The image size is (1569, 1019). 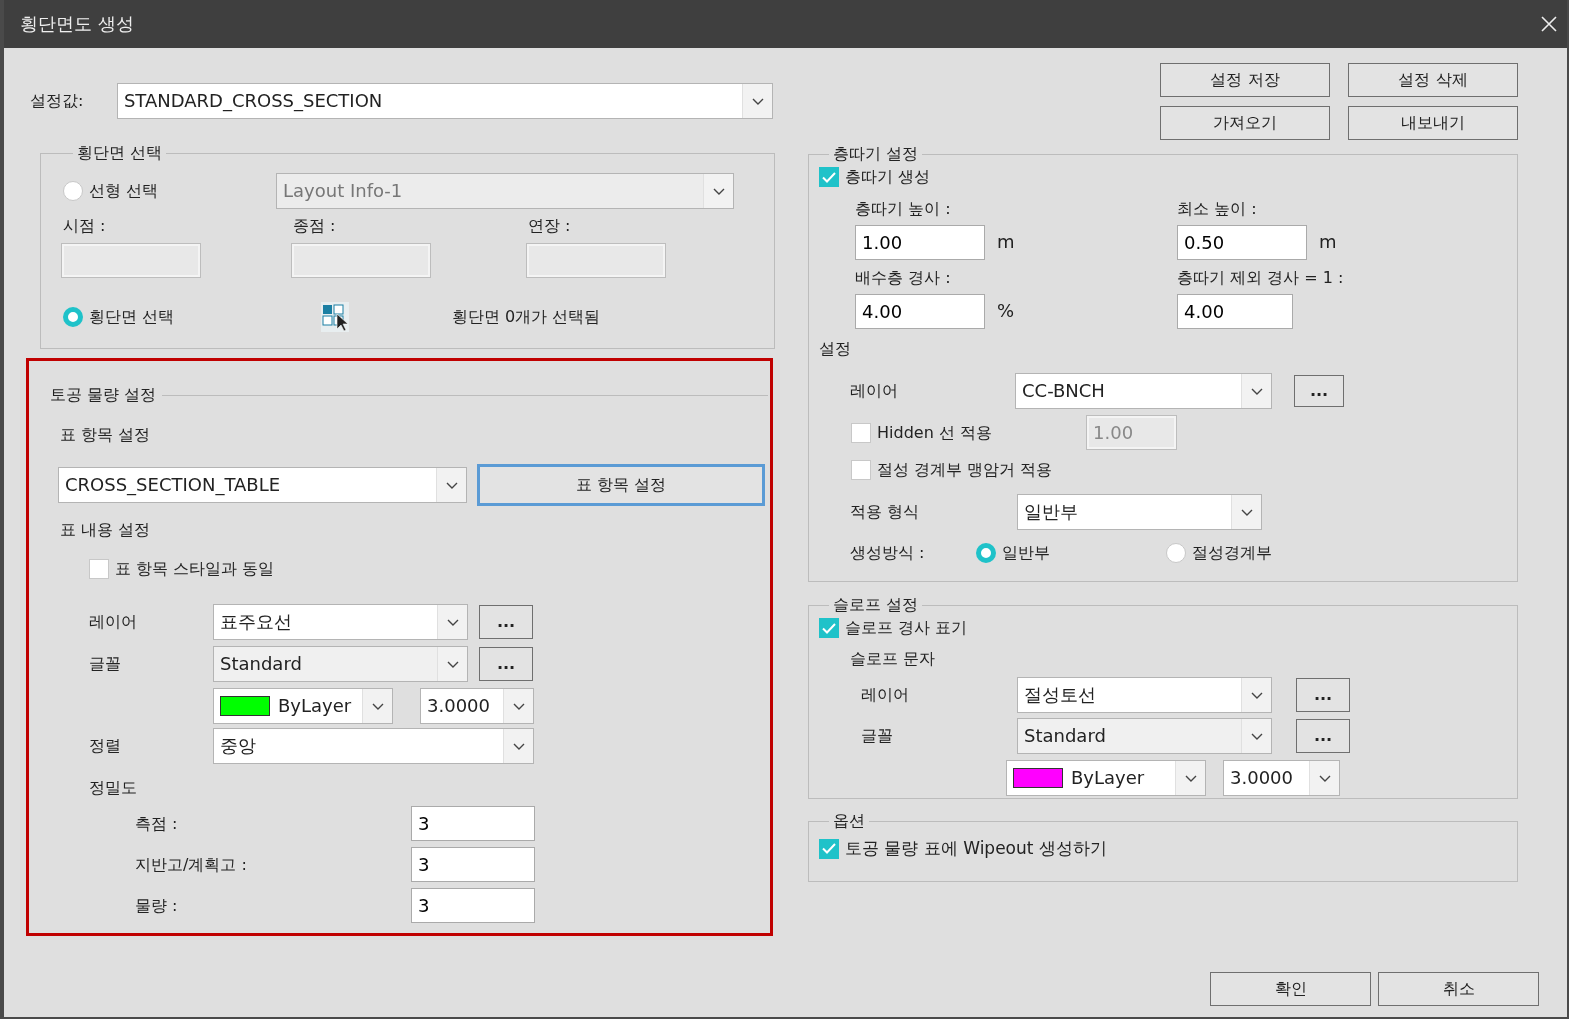 What do you see at coordinates (106, 530) in the screenshot?
I see `section-label: 표 내용 설정` at bounding box center [106, 530].